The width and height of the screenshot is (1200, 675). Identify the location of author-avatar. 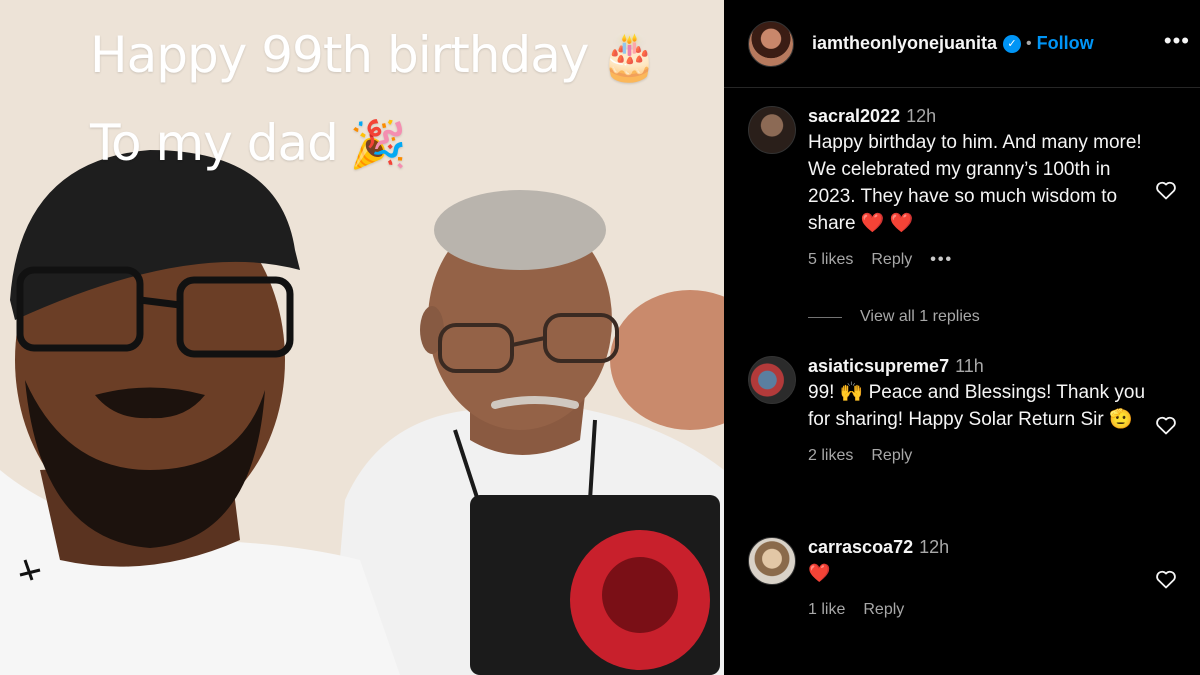
(771, 43).